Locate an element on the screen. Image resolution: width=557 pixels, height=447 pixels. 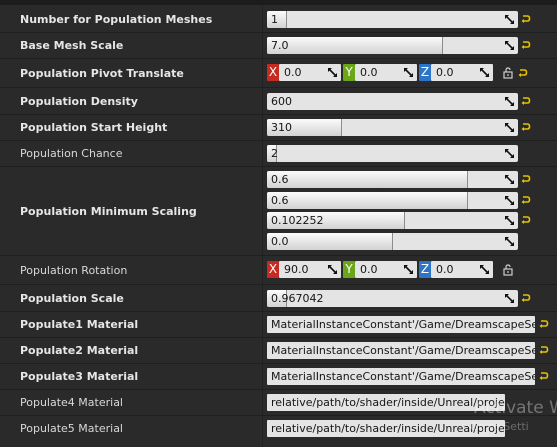
min-scaling-slider-3: 0.102252 is located at coordinates (392, 220).